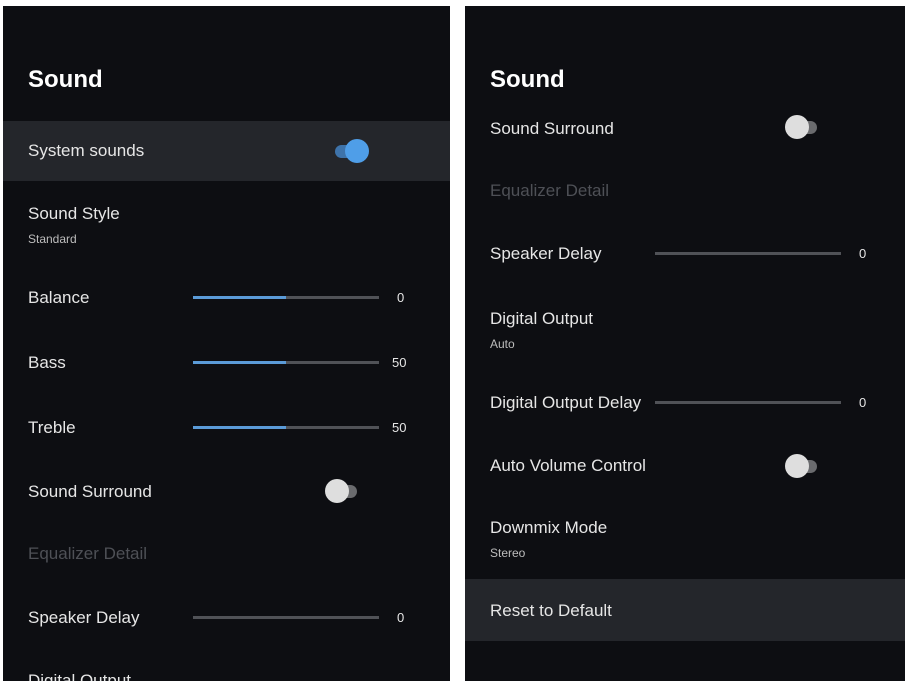 The height and width of the screenshot is (681, 905). What do you see at coordinates (239, 362) in the screenshot?
I see `bass-slider-fill` at bounding box center [239, 362].